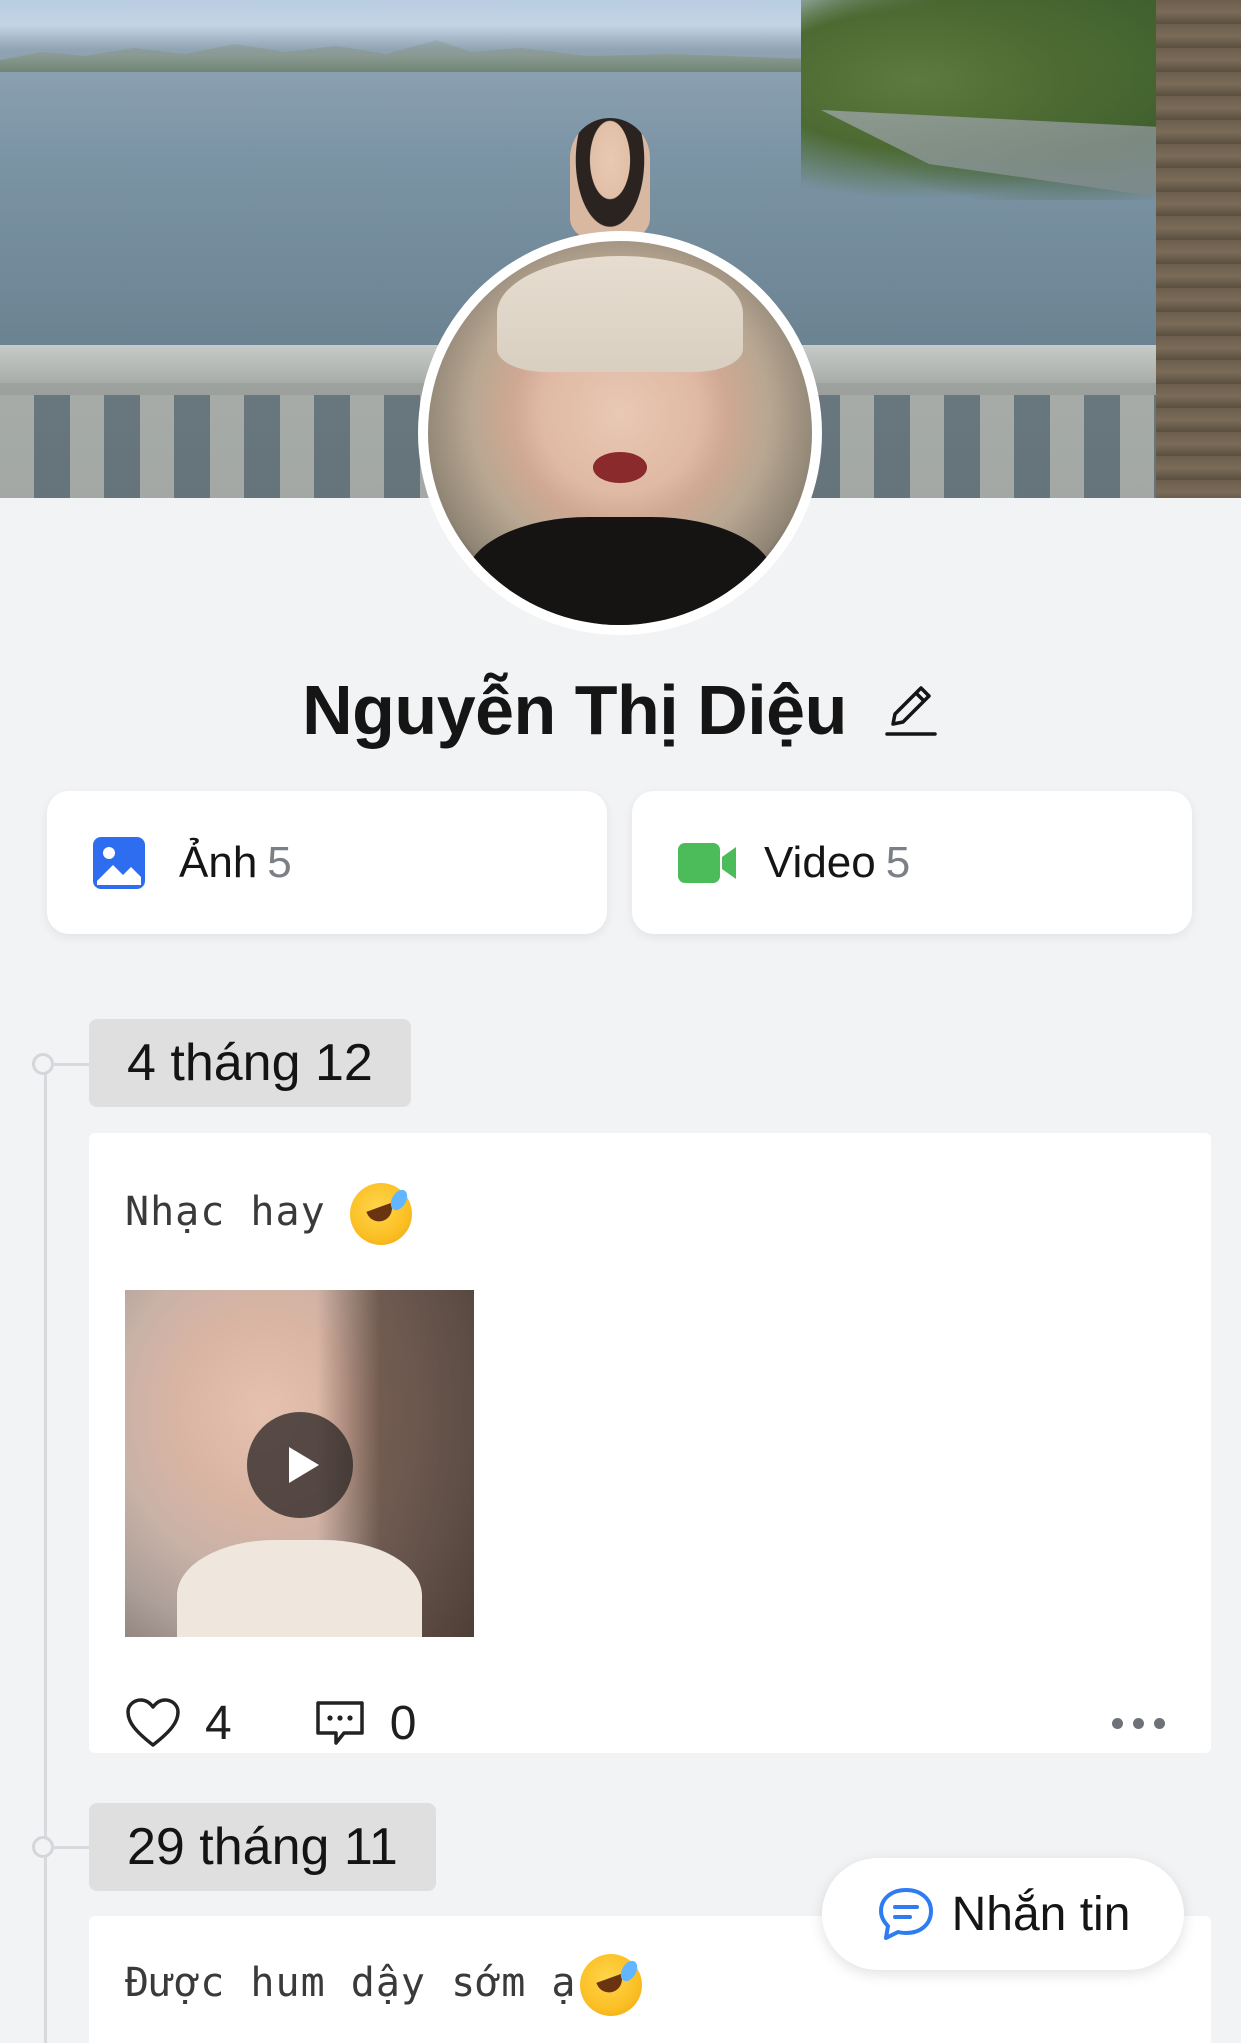 This screenshot has width=1241, height=2043. I want to click on cover-person, so click(610, 178).